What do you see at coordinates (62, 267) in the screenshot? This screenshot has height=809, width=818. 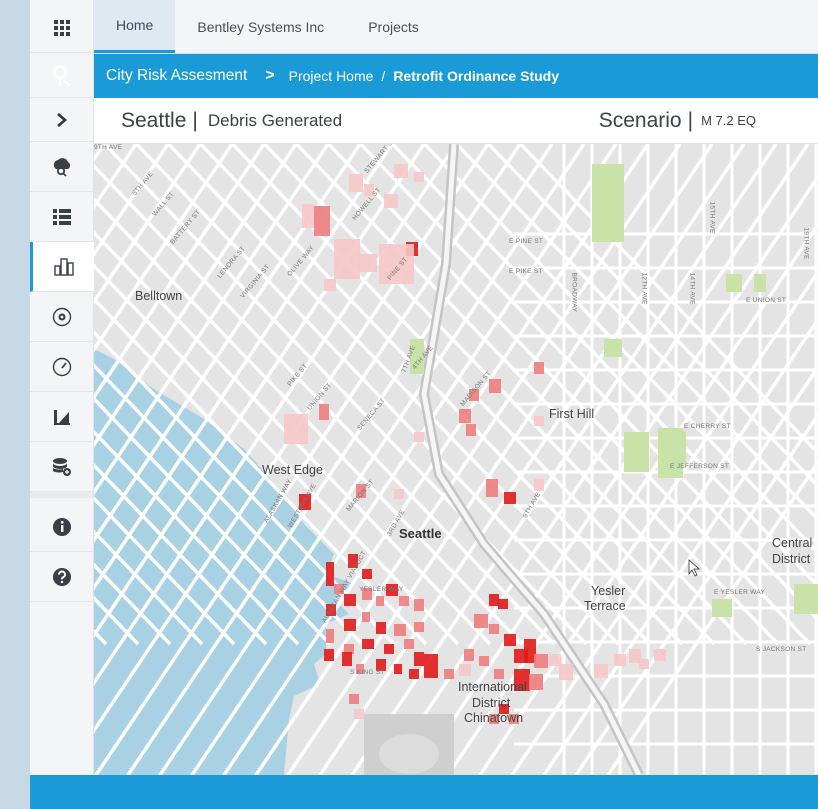 I see `buildings-icon` at bounding box center [62, 267].